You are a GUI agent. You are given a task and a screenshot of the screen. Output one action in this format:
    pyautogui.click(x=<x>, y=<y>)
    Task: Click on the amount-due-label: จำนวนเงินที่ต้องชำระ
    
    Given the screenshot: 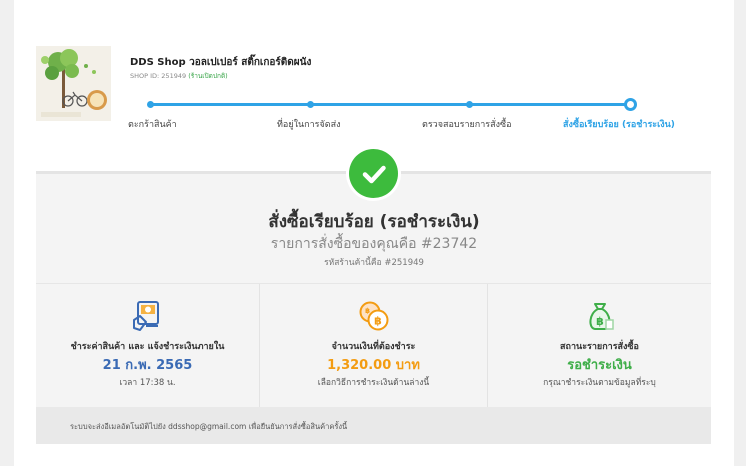 What is the action you would take?
    pyautogui.click(x=373, y=347)
    